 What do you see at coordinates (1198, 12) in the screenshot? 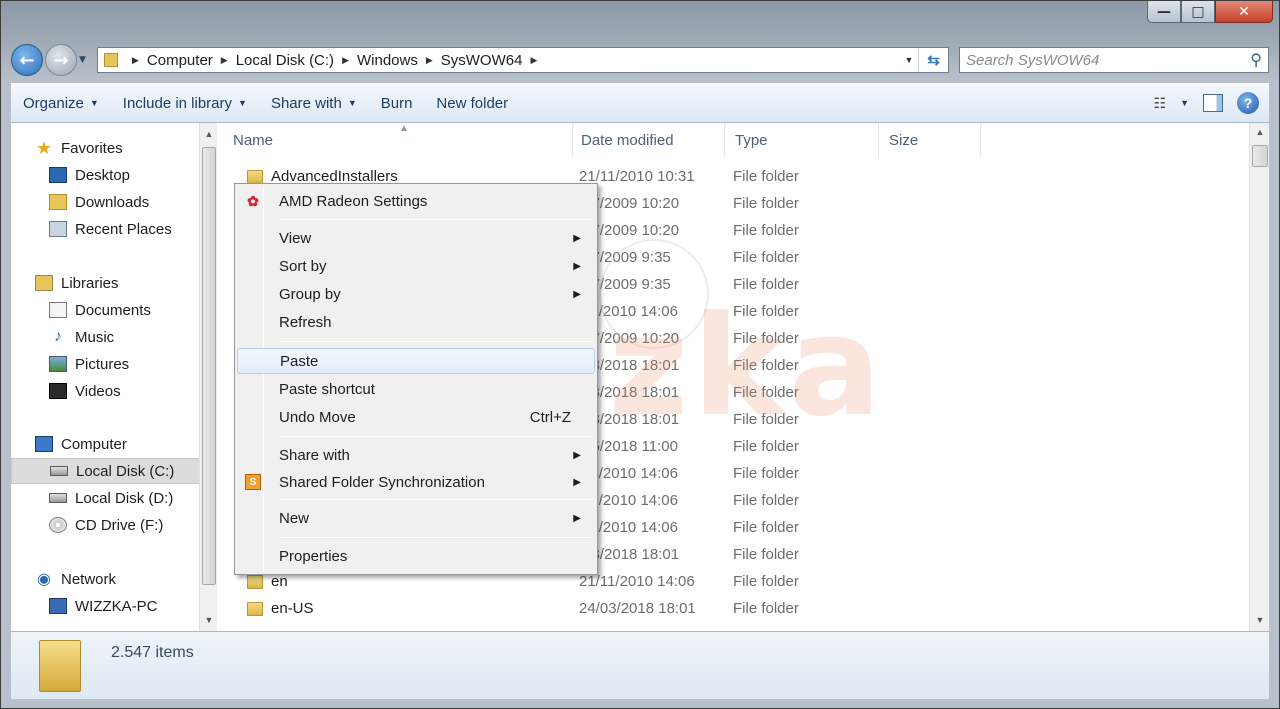
I see `maximize-button: □` at bounding box center [1198, 12].